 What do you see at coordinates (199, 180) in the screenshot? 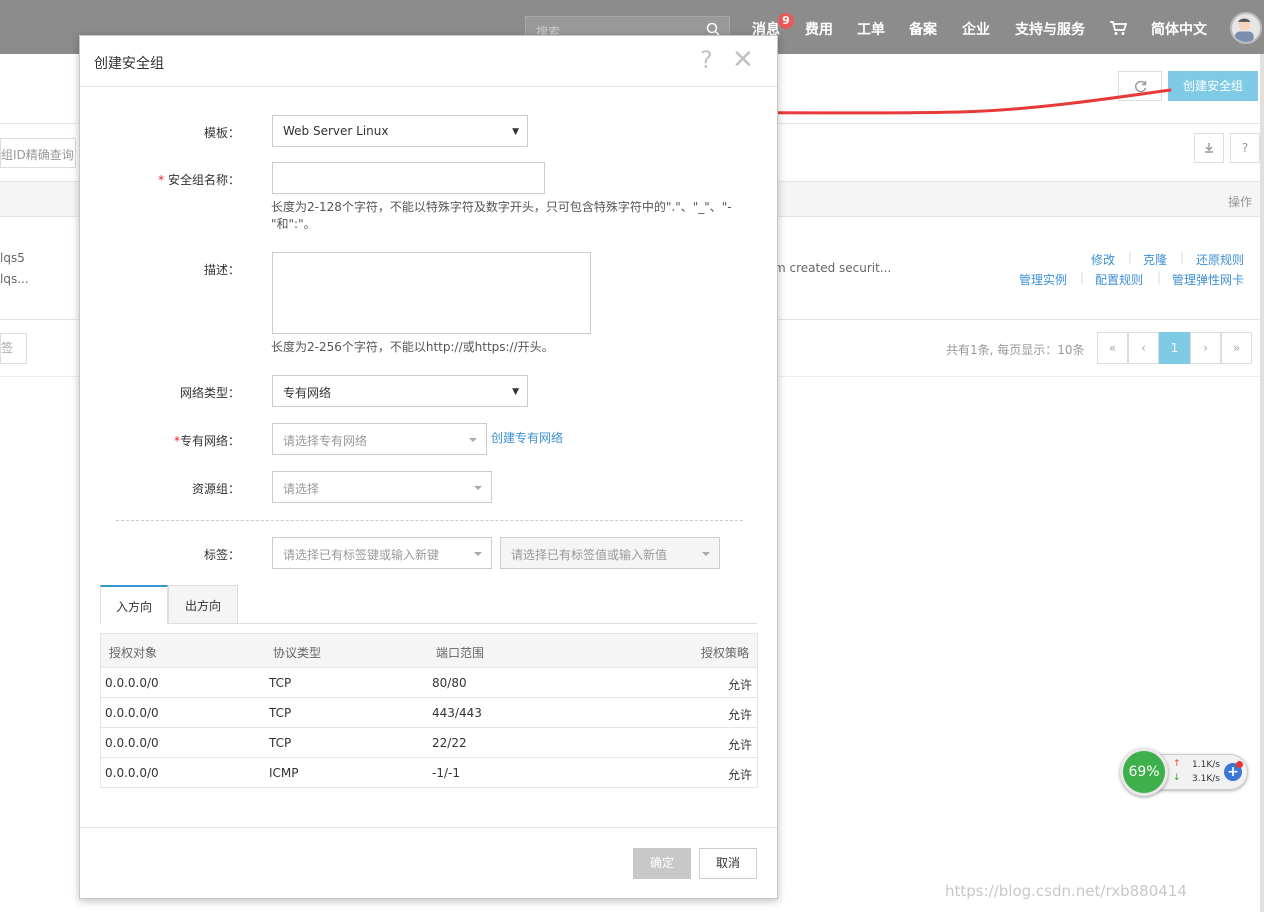
I see `name-label: * 安全组名称：` at bounding box center [199, 180].